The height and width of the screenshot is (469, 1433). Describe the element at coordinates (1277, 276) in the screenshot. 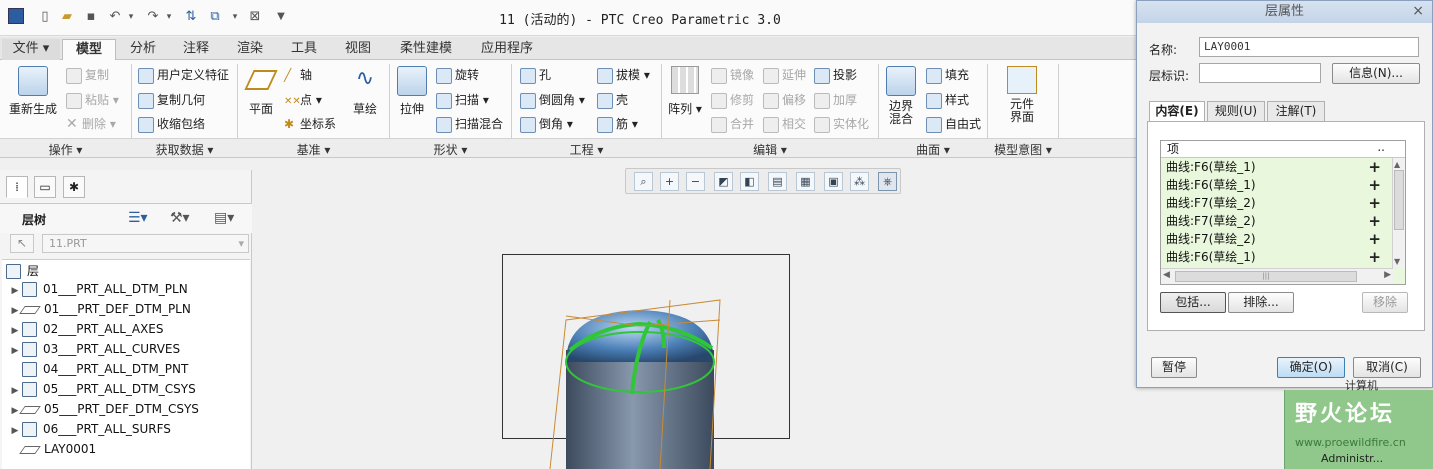

I see `list-horizontal-scrollbar: ◀ ||| ▶` at that location.